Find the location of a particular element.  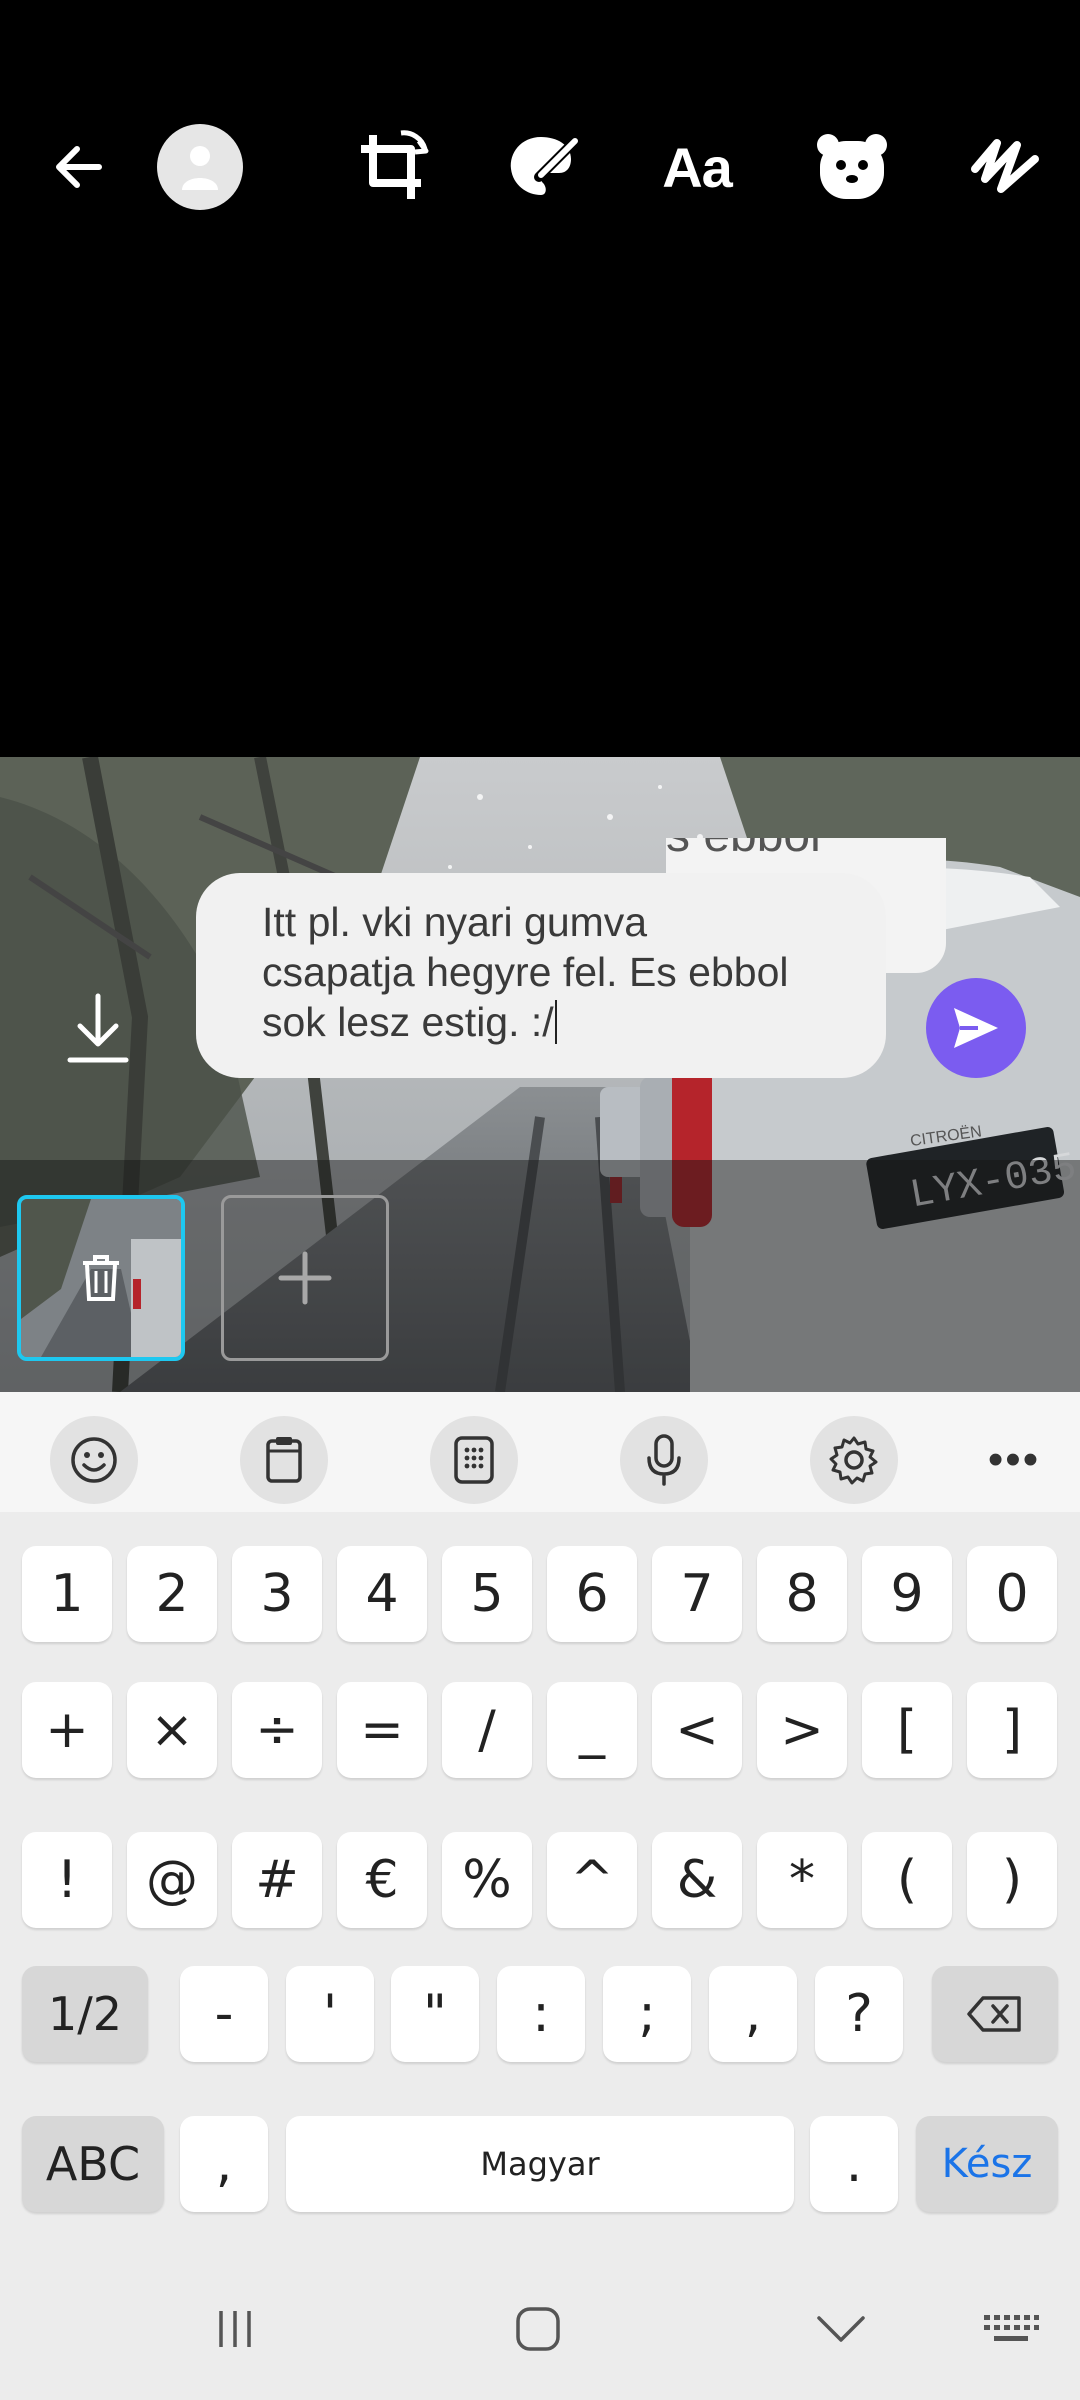

key-1-7: > is located at coordinates (802, 1730).